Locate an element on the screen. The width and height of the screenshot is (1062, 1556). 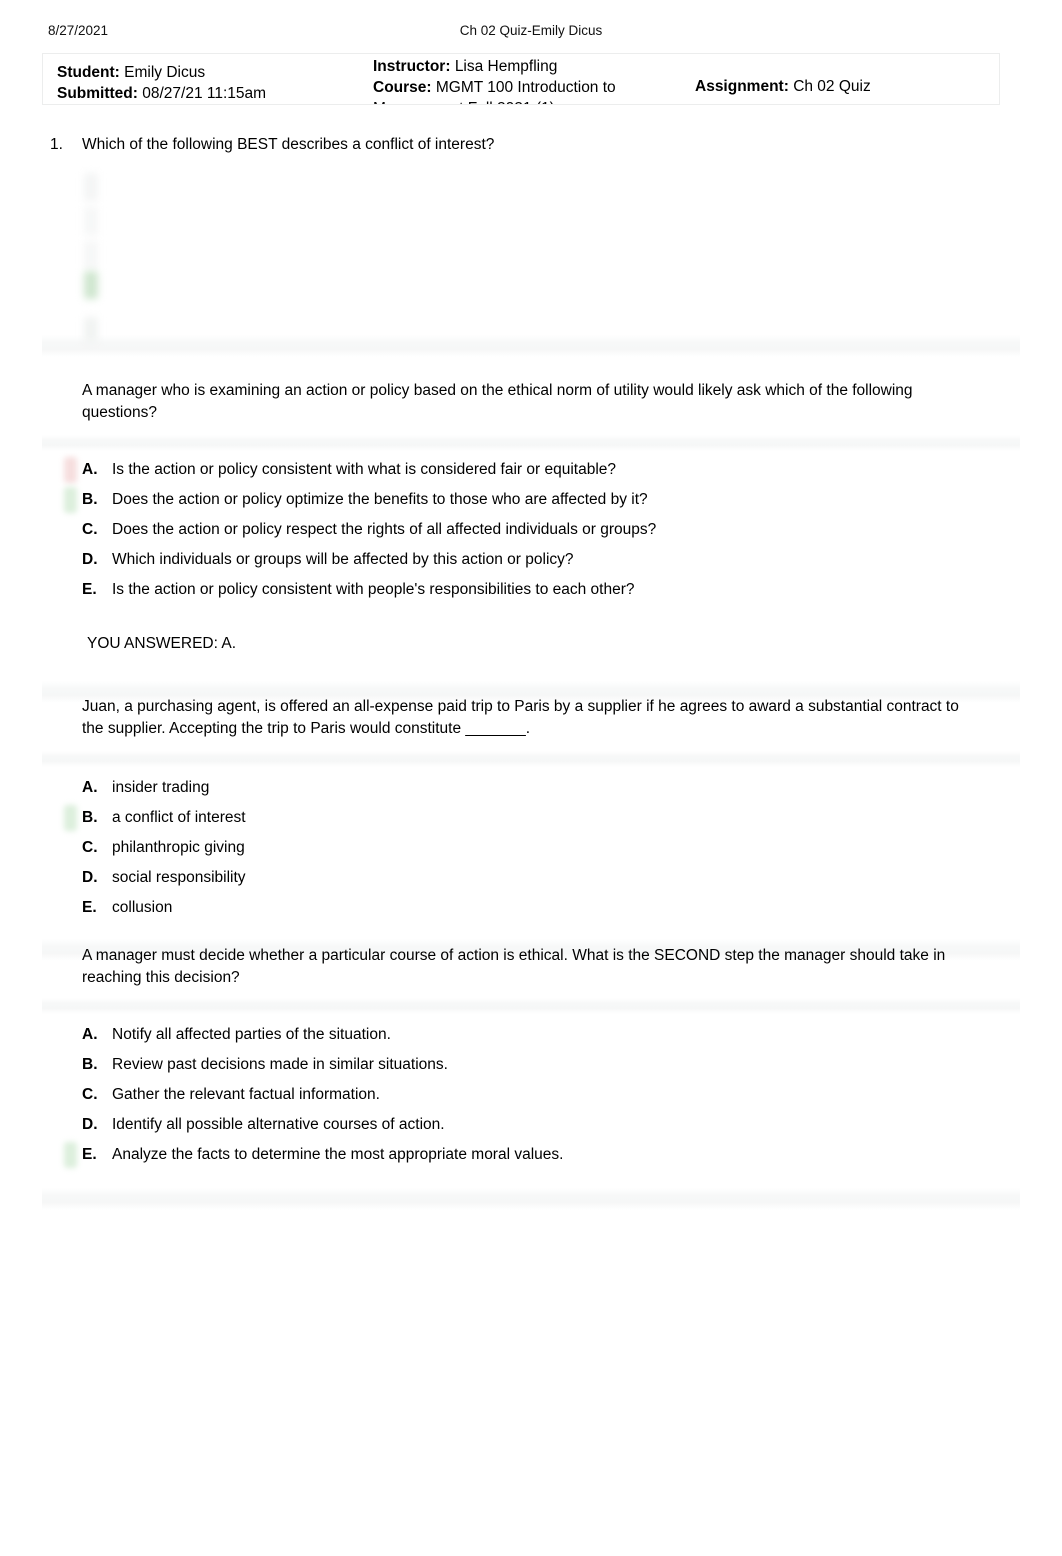
student-label: Student: is located at coordinates (88, 72).